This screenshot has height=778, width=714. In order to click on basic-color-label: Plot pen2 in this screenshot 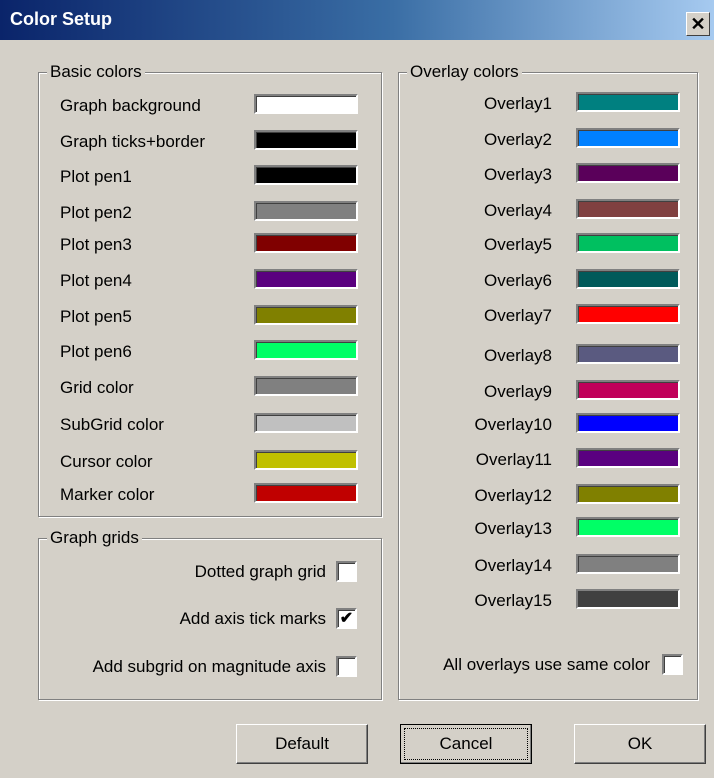, I will do `click(96, 212)`.